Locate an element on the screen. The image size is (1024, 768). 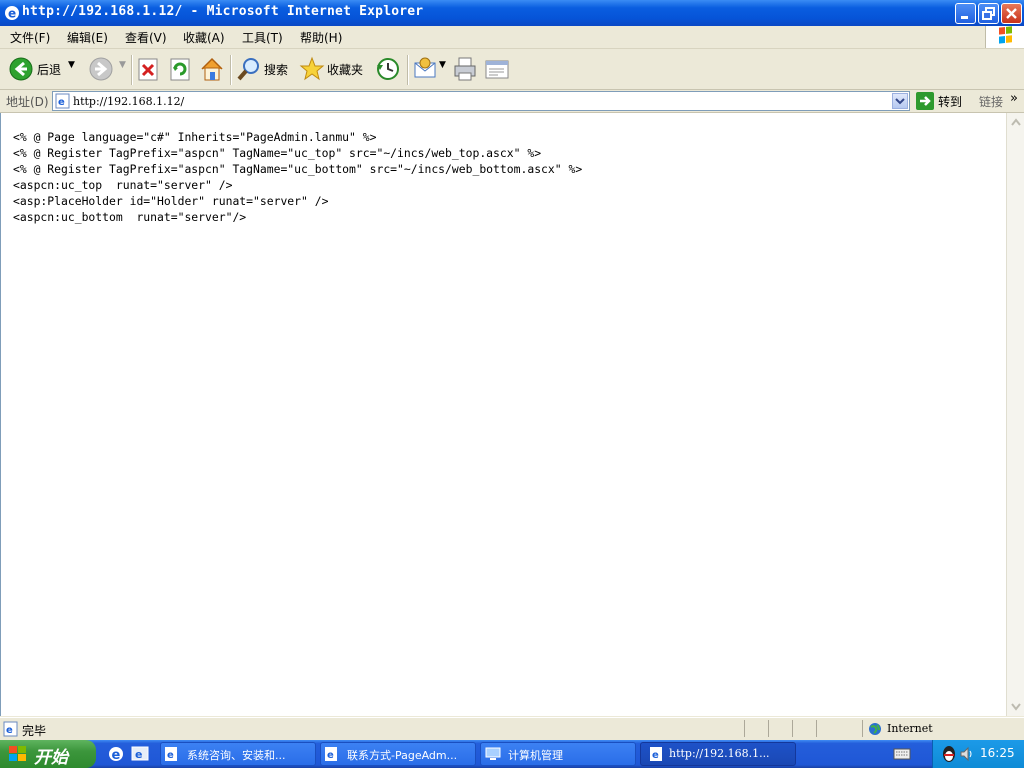
go-button: 转到 is located at coordinates (950, 101).